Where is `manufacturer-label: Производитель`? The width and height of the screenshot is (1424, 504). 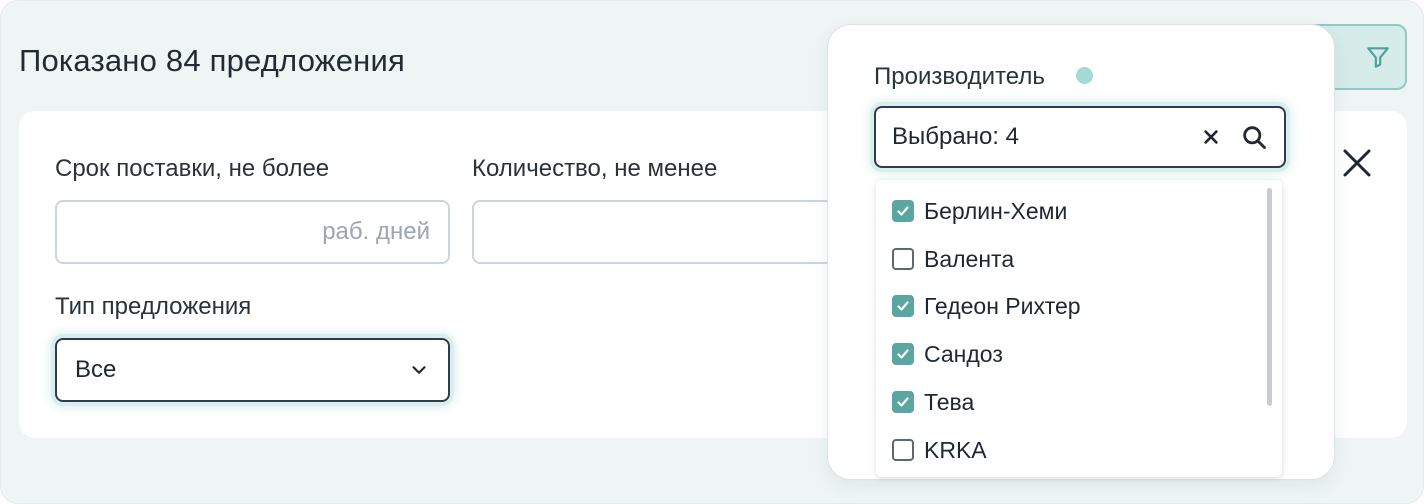
manufacturer-label: Производитель is located at coordinates (959, 76).